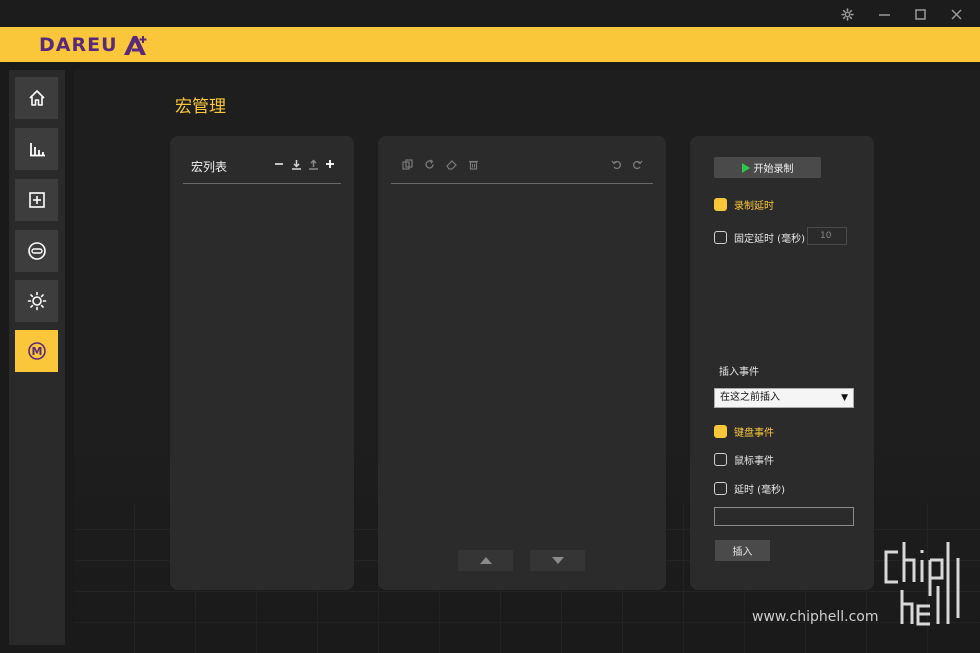 The width and height of the screenshot is (980, 653). Describe the element at coordinates (922, 584) in the screenshot. I see `chiphell-logo` at that location.